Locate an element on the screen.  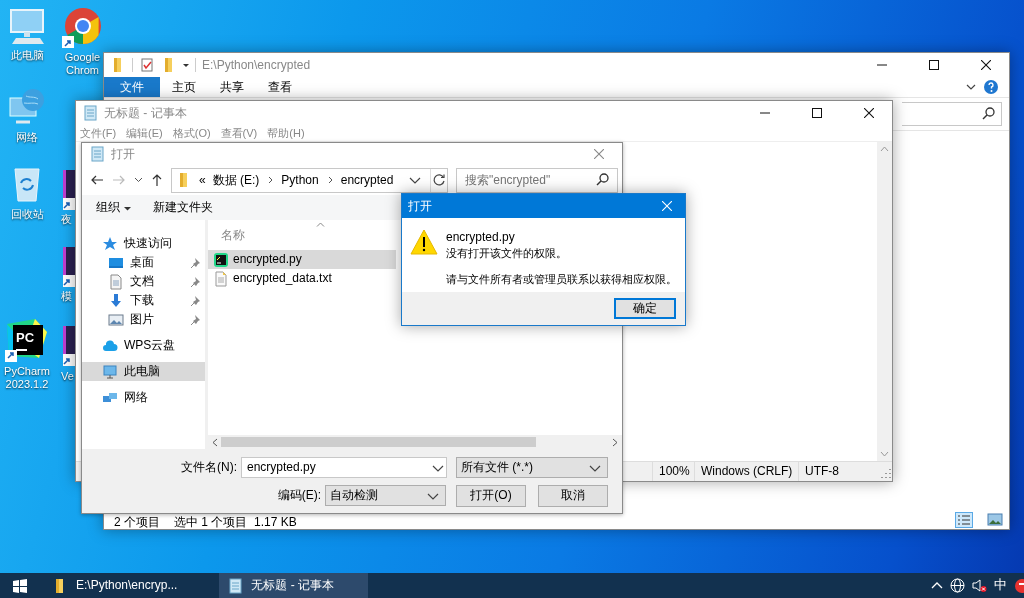
file-row: encrypted_data.txt is located at coordinates (302, 278).